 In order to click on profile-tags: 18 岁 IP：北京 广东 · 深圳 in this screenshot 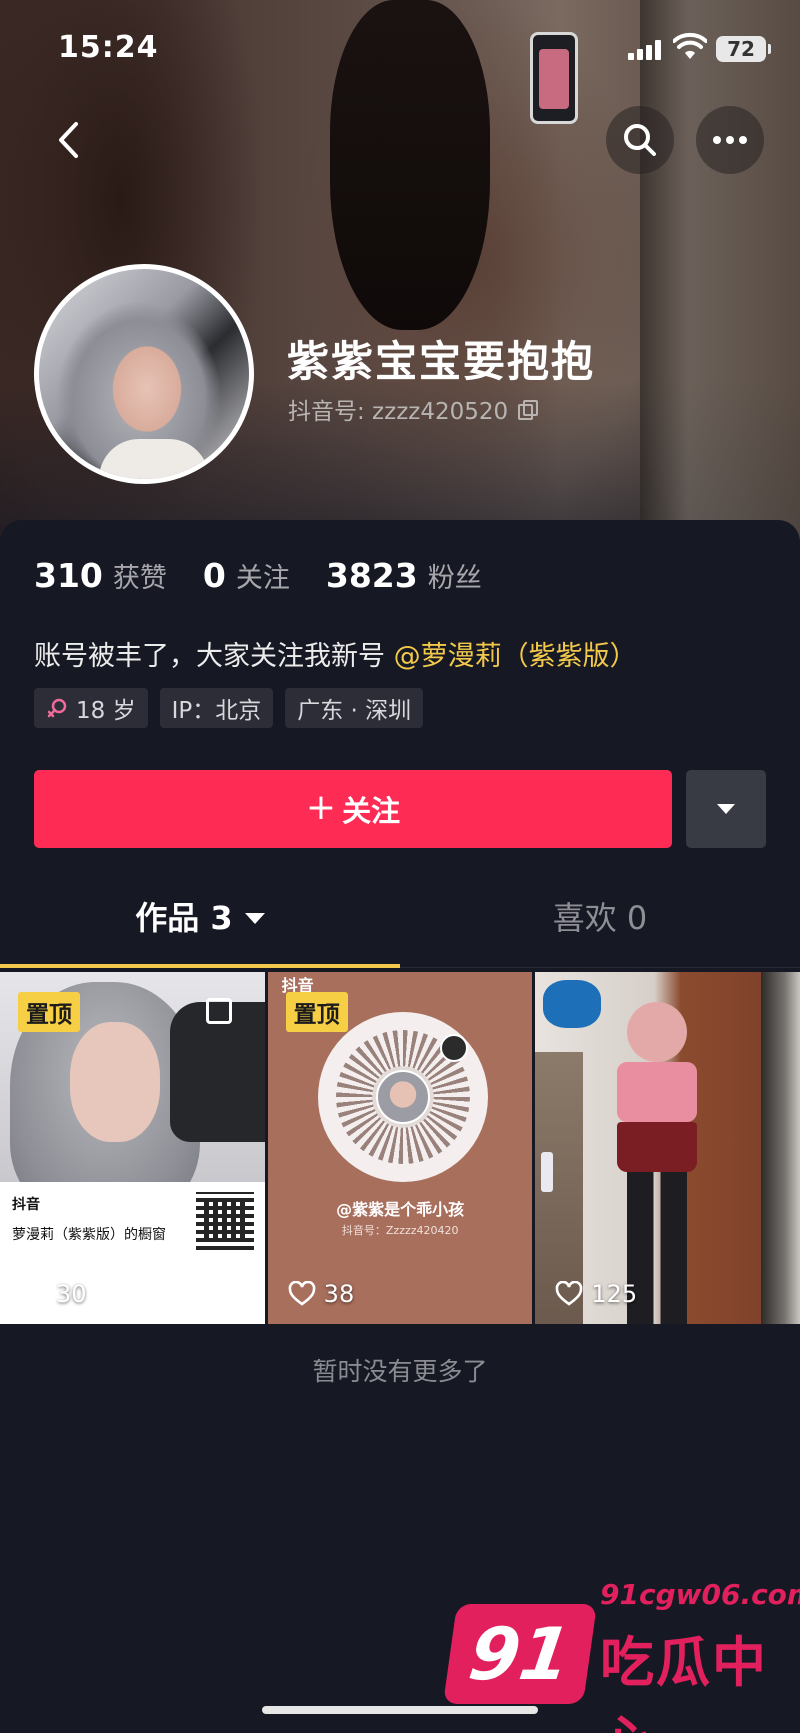, I will do `click(229, 708)`.